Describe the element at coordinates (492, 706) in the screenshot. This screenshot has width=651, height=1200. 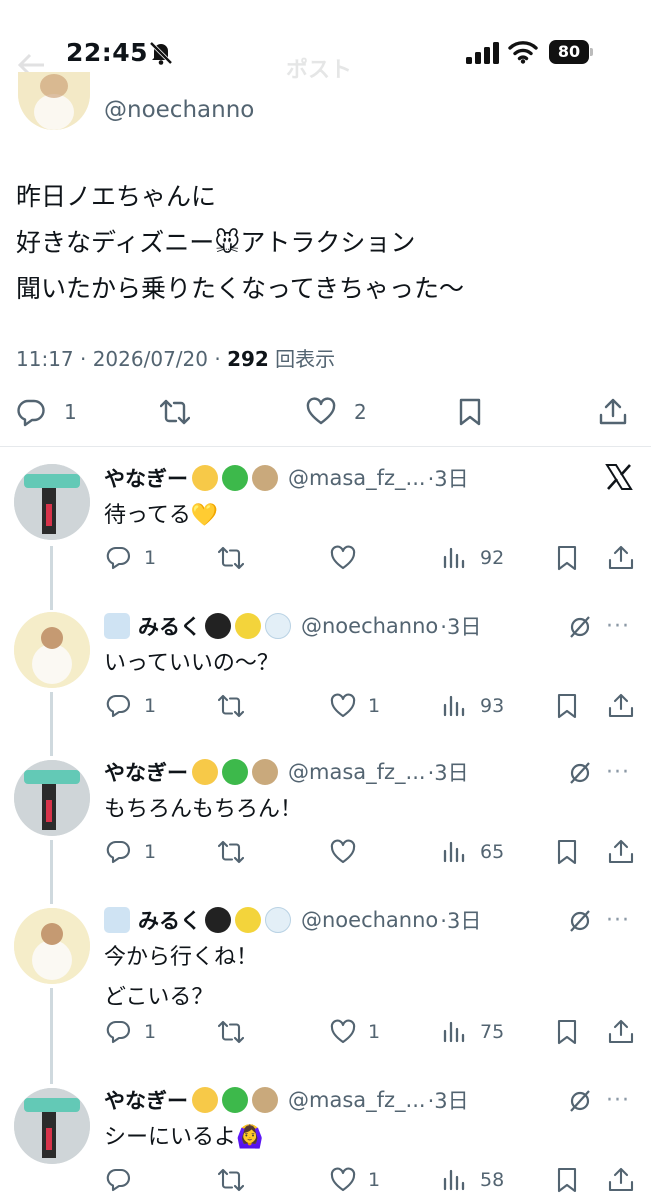
I see `view-count: 93` at that location.